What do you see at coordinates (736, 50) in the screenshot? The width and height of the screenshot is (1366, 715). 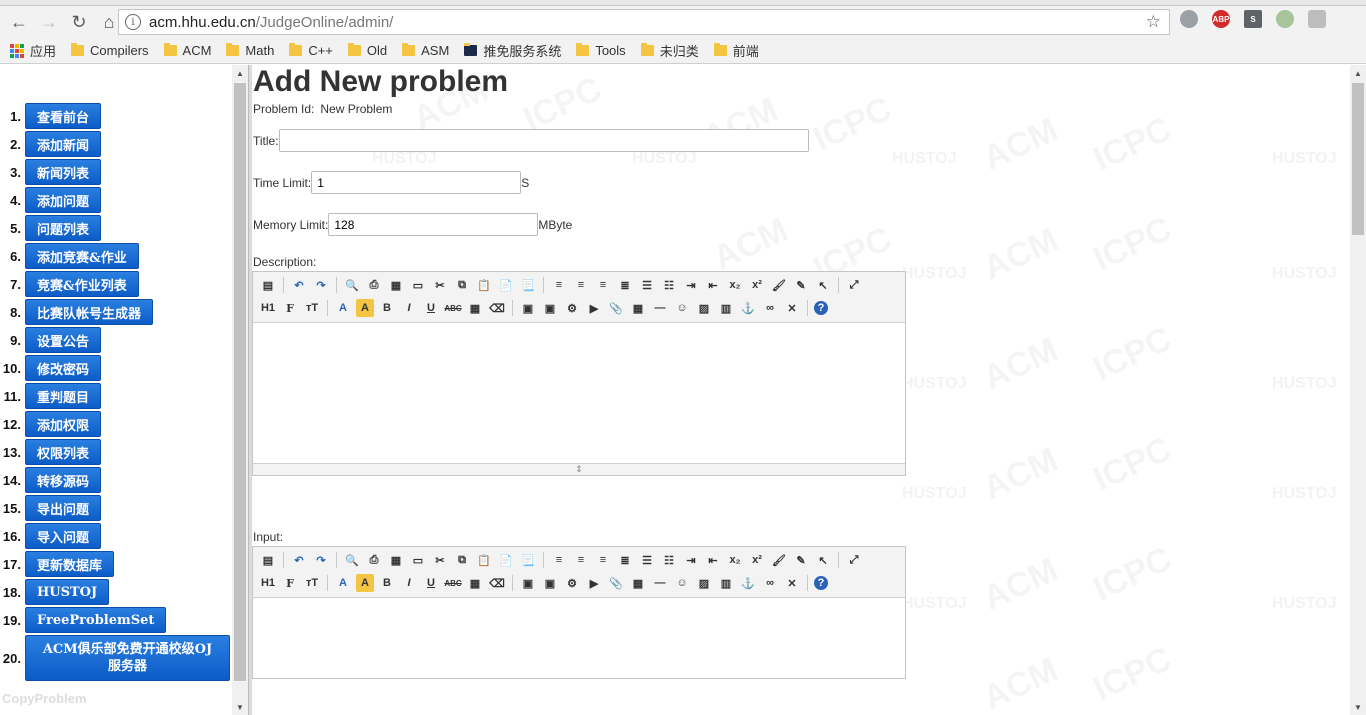 I see `bookmark-item: 前端` at bounding box center [736, 50].